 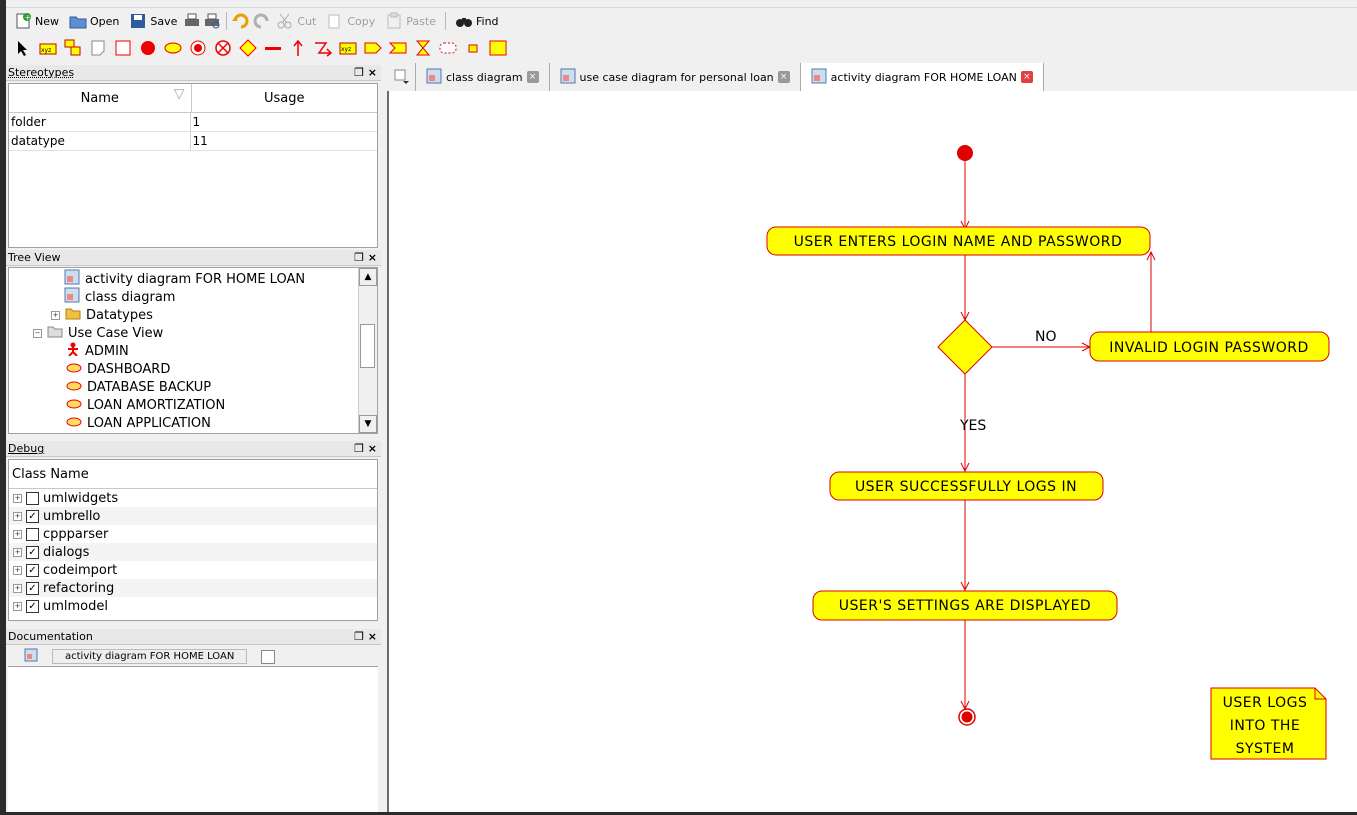 I want to click on select-arrow-icon, so click(x=23, y=48).